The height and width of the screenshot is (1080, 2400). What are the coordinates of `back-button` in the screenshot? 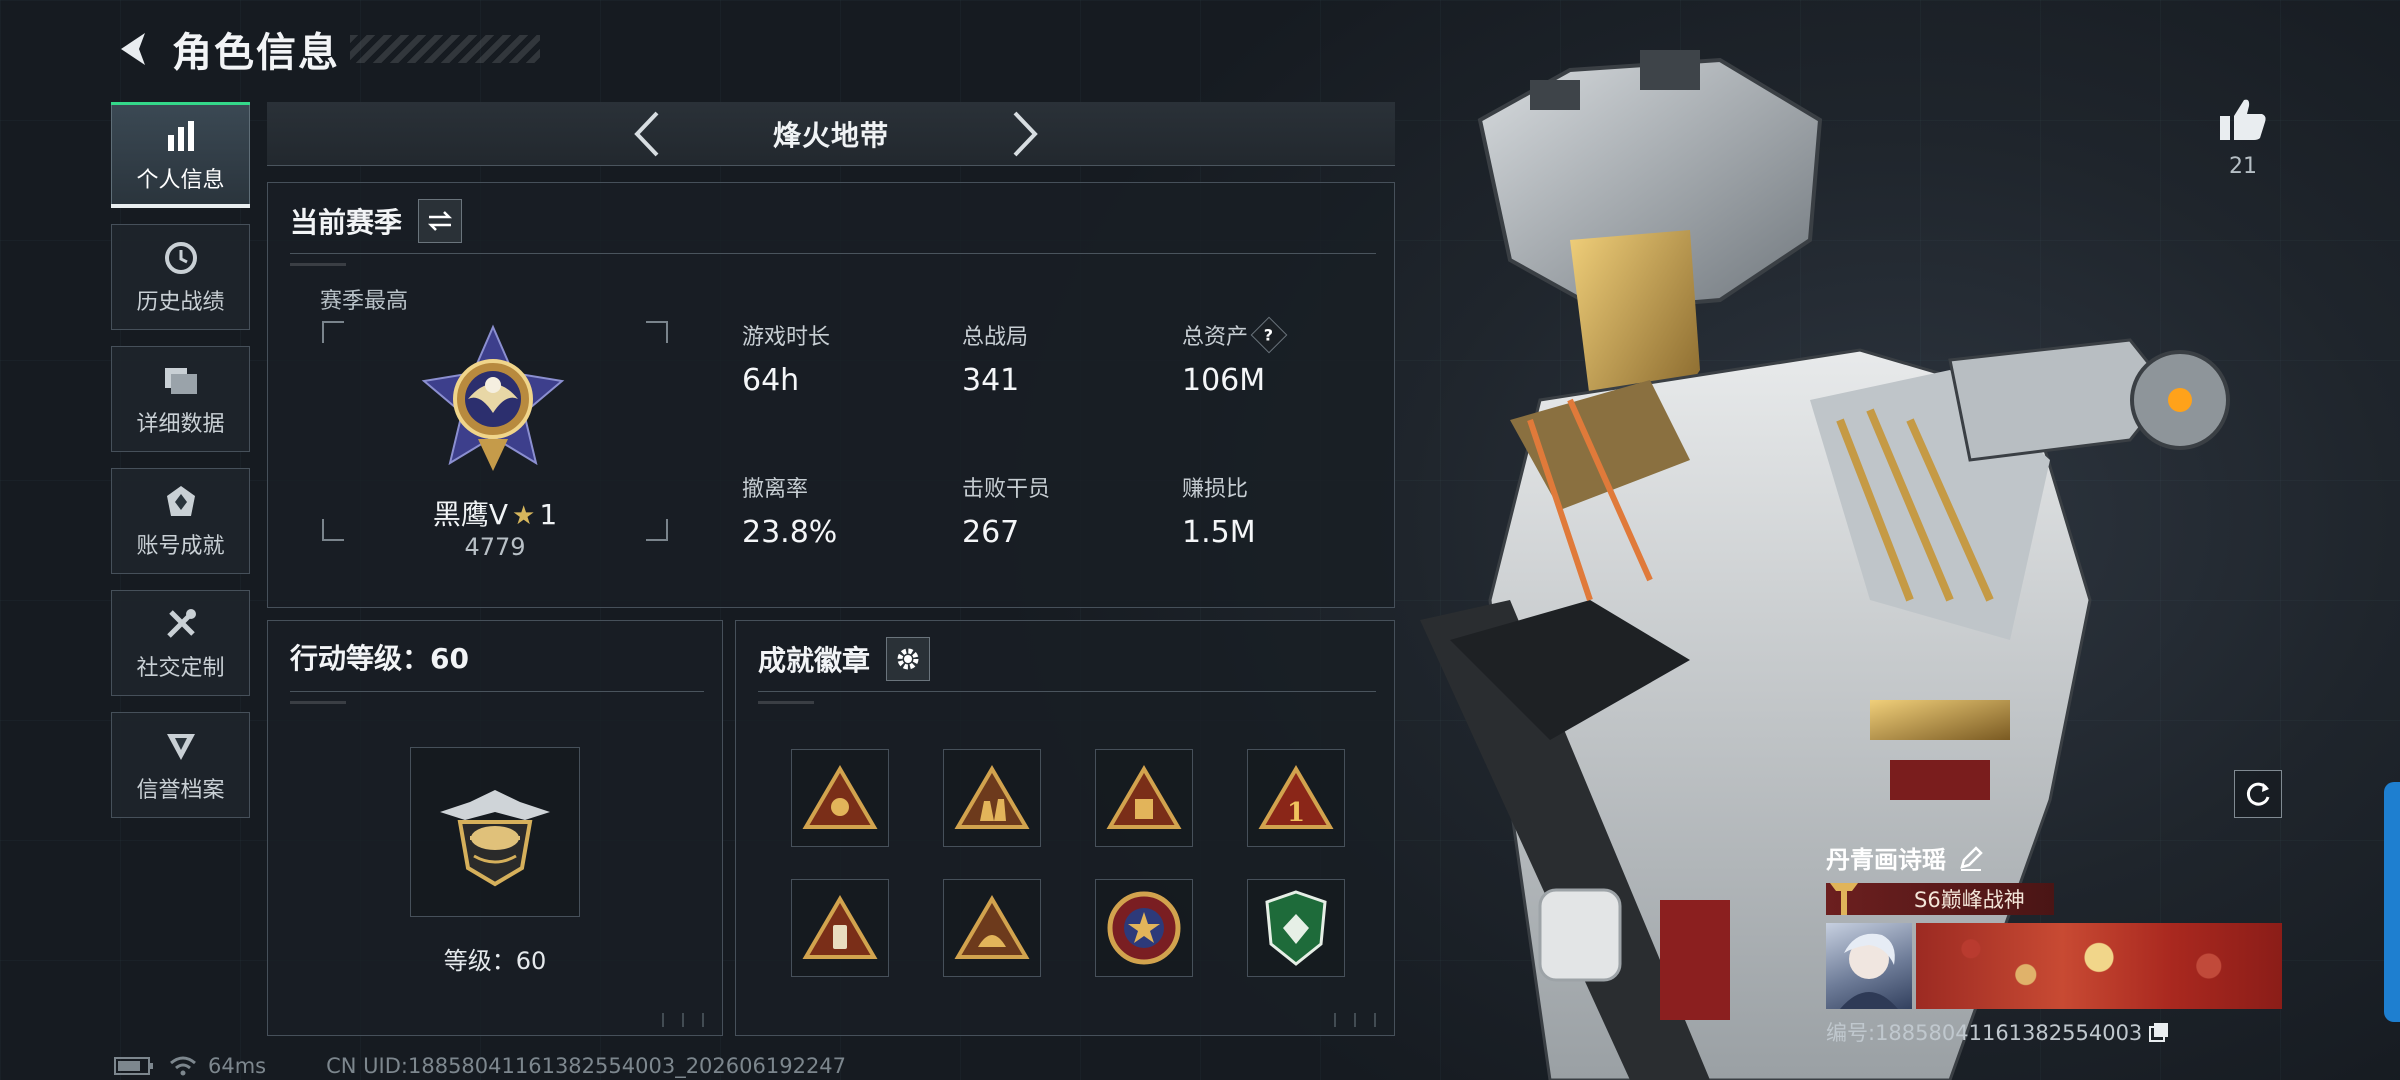 It's located at (133, 49).